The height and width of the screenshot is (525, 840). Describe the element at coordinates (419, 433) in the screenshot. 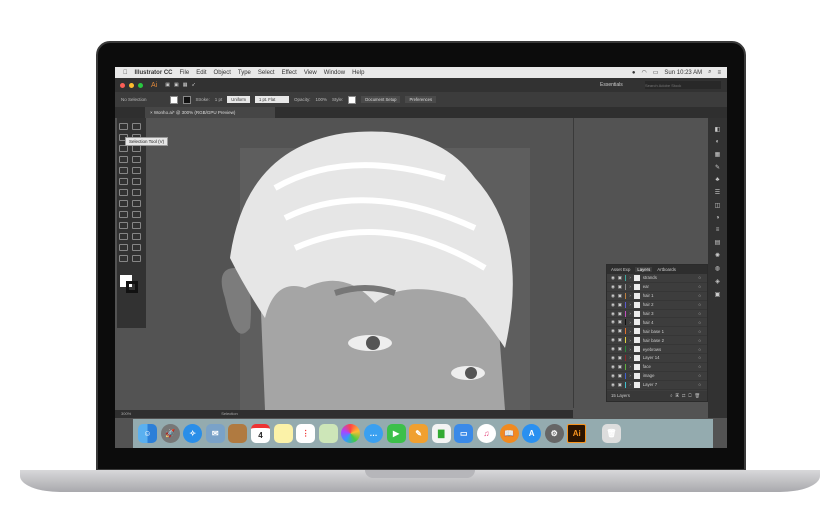

I see `pages-icon: ✎` at that location.